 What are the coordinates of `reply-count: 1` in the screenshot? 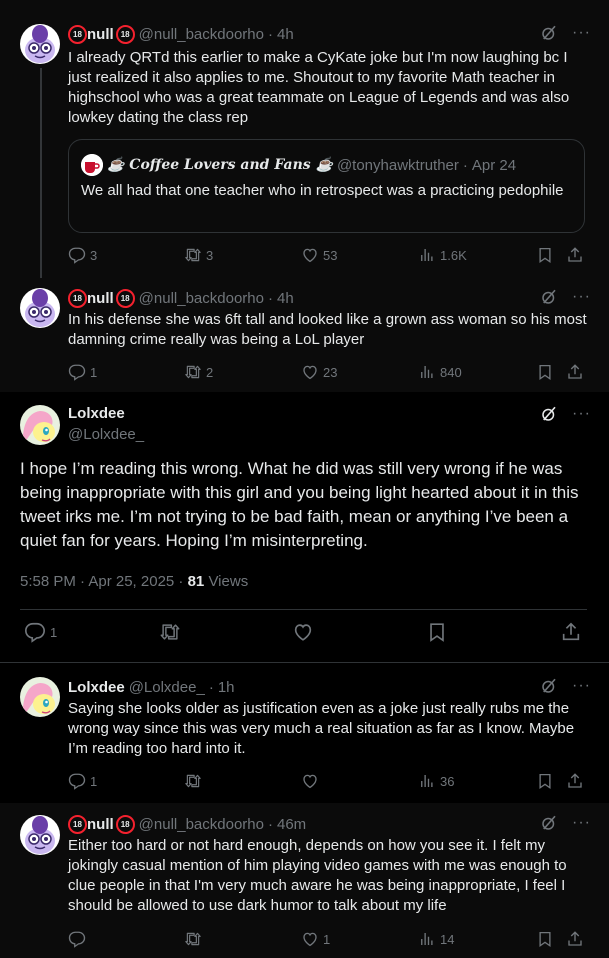 It's located at (54, 632).